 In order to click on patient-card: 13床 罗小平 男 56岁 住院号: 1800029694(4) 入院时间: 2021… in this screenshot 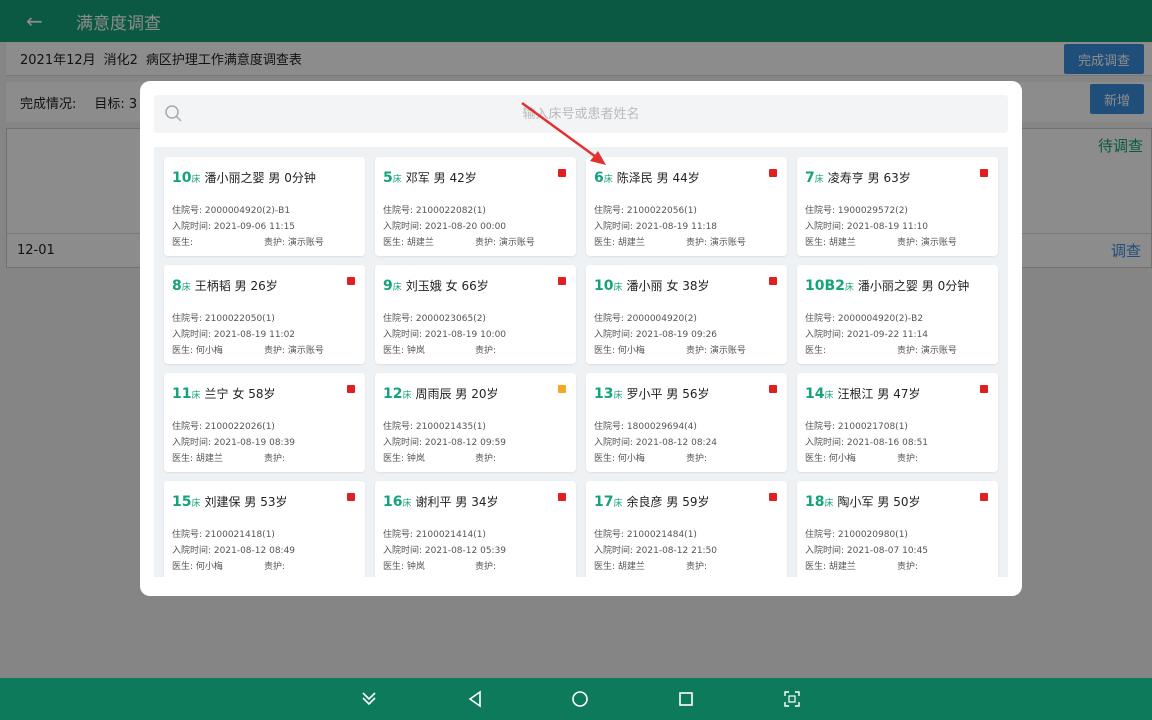, I will do `click(686, 422)`.